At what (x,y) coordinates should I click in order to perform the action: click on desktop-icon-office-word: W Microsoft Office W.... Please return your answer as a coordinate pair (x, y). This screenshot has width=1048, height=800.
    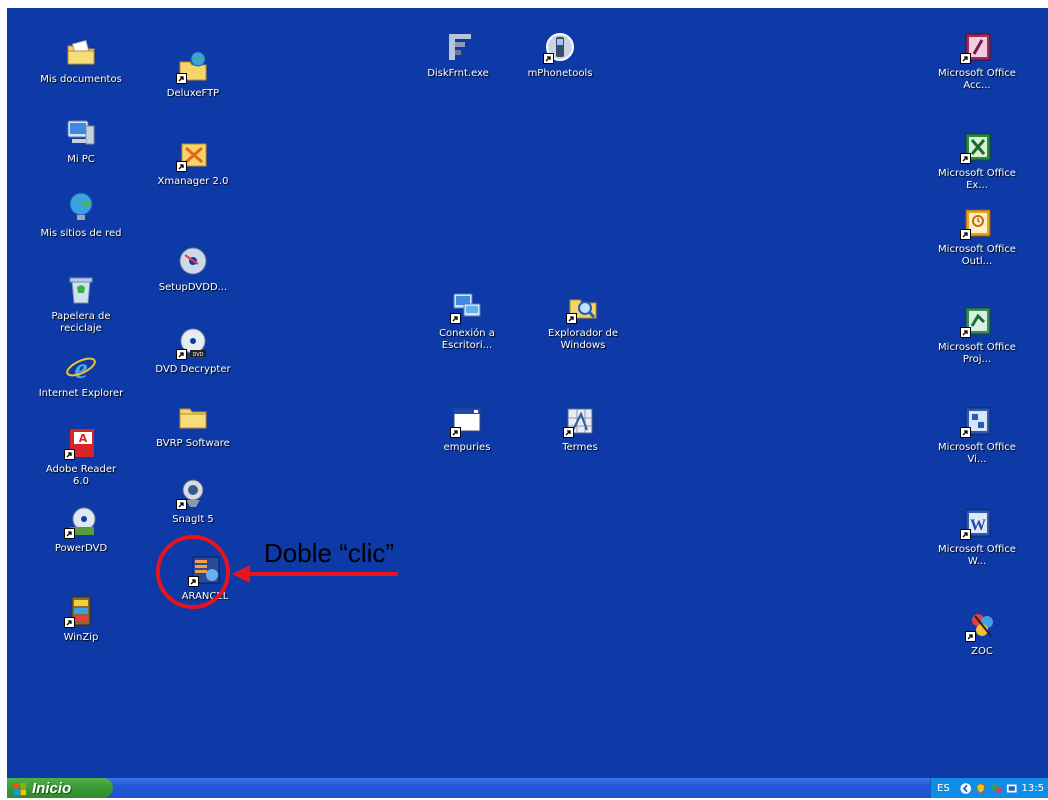
    Looking at the image, I should click on (977, 537).